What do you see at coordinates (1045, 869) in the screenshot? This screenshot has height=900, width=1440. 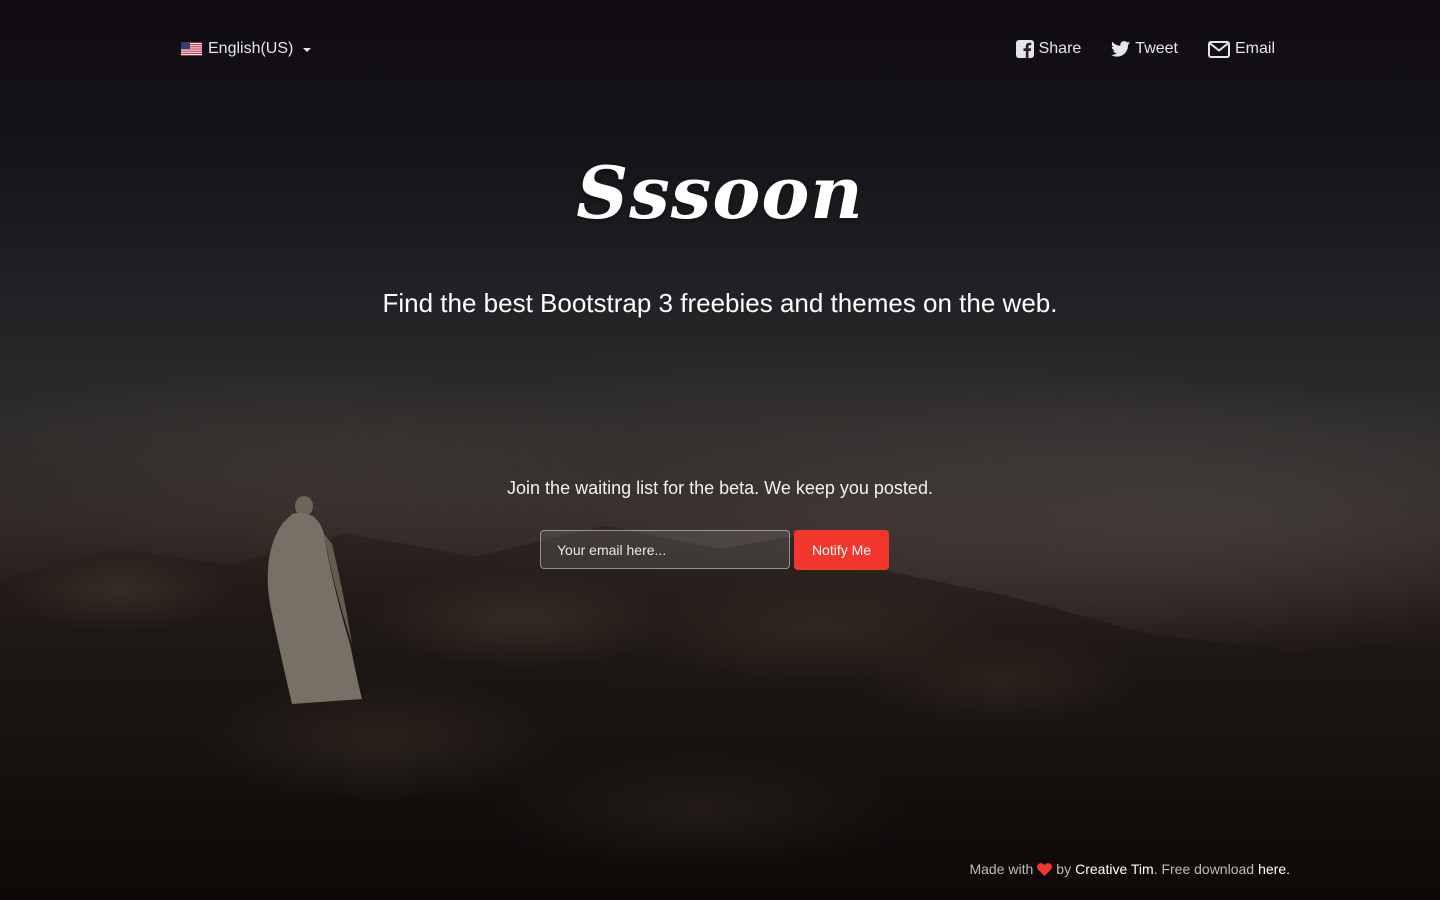 I see `heart-icon` at bounding box center [1045, 869].